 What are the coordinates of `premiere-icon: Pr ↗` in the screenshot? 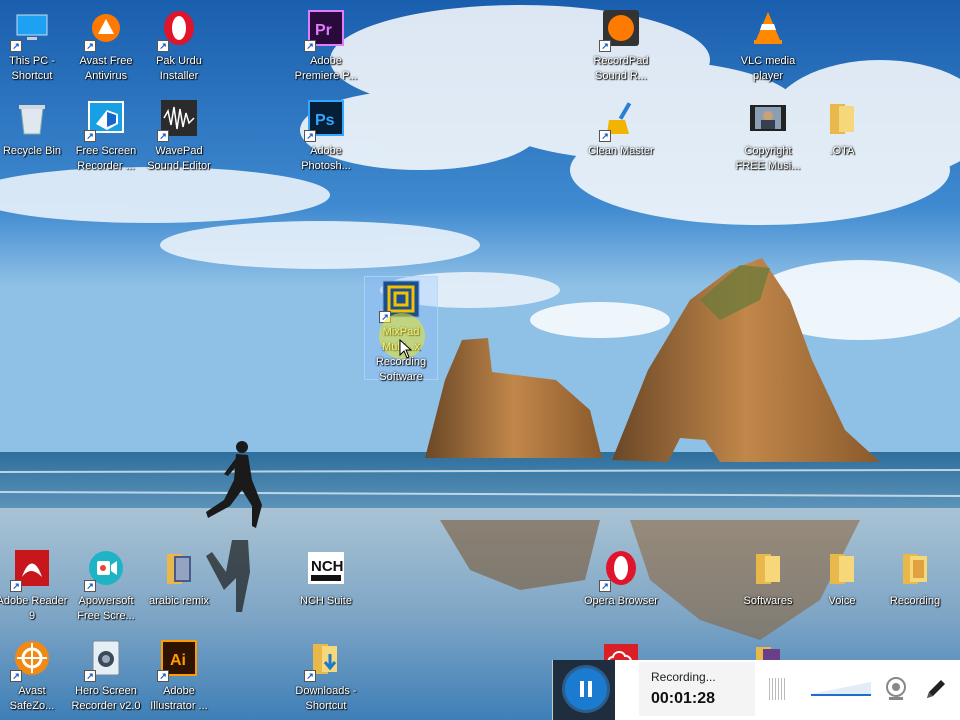 It's located at (325, 30).